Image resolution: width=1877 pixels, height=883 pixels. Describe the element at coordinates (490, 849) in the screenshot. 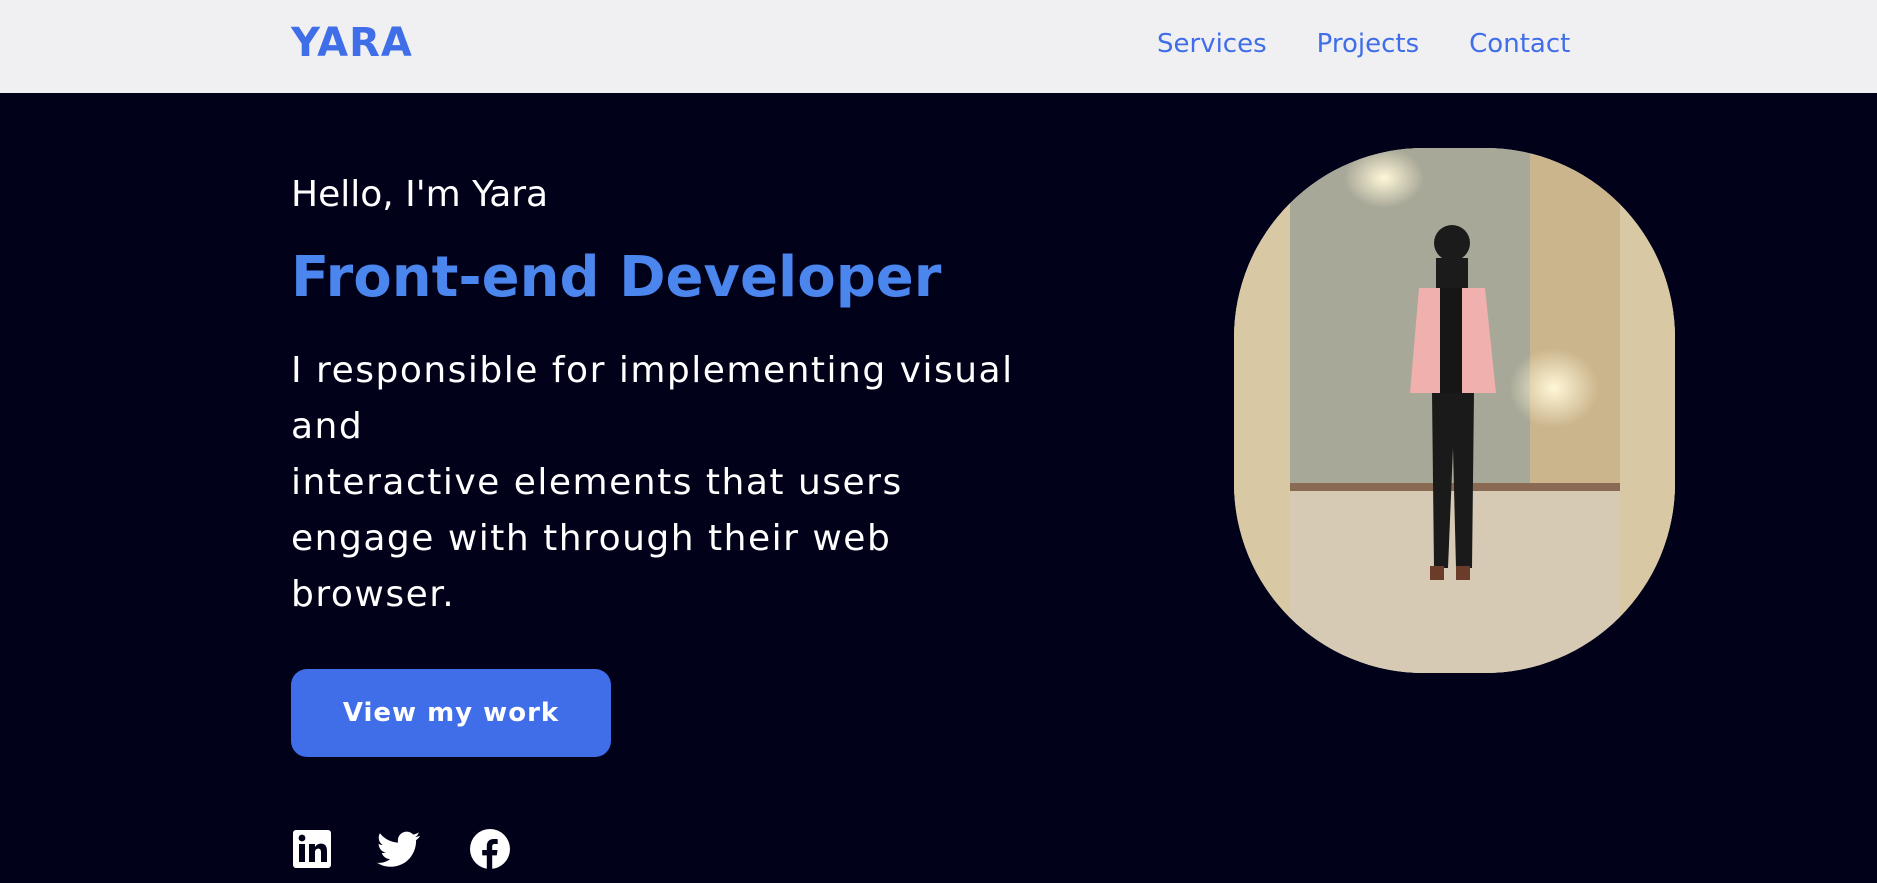

I see `facebook-icon` at that location.